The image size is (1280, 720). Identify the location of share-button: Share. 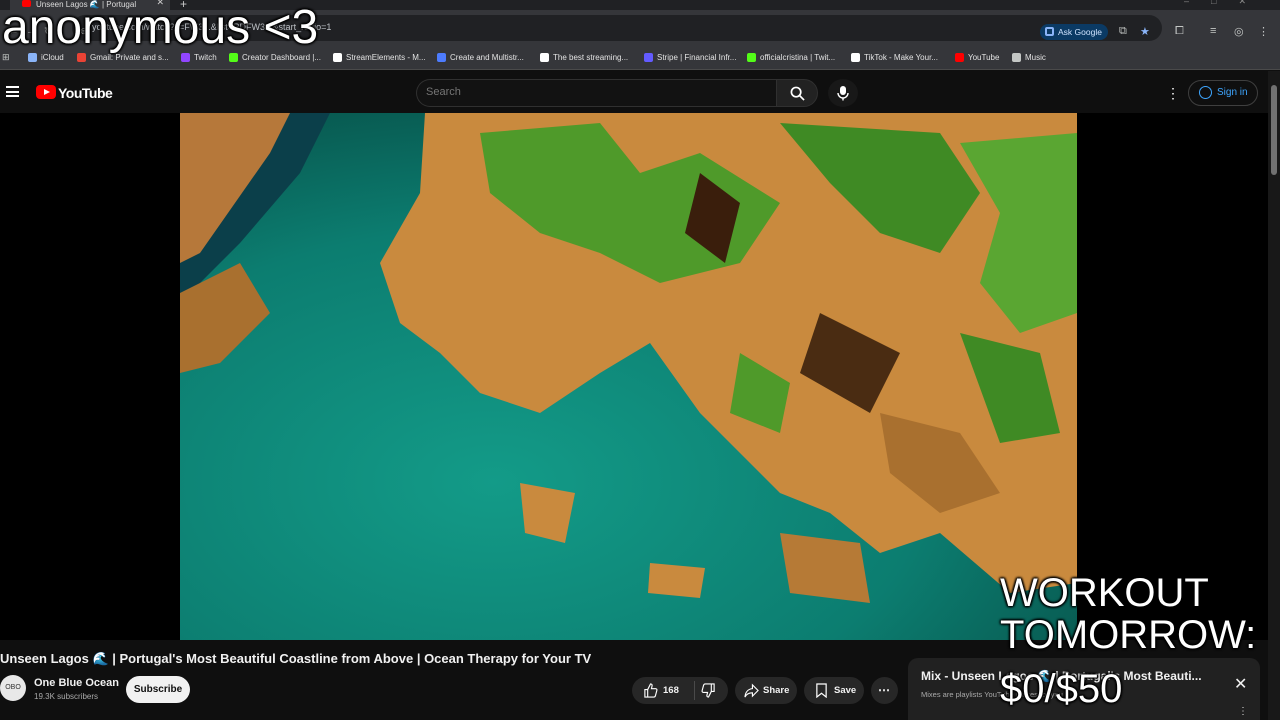
(766, 690).